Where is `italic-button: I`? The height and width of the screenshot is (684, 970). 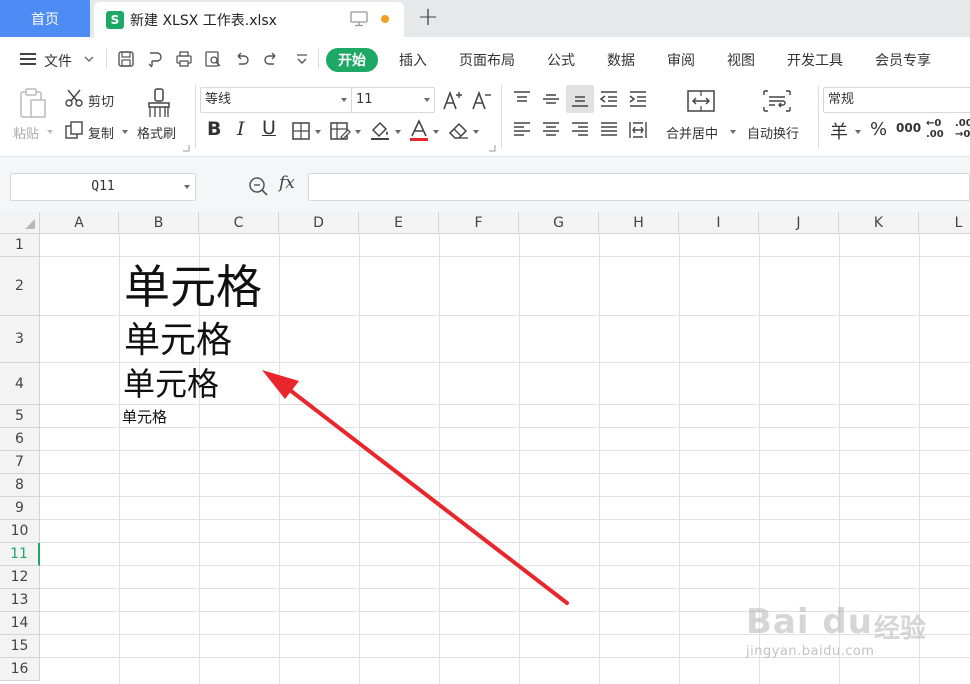
italic-button: I is located at coordinates (241, 129).